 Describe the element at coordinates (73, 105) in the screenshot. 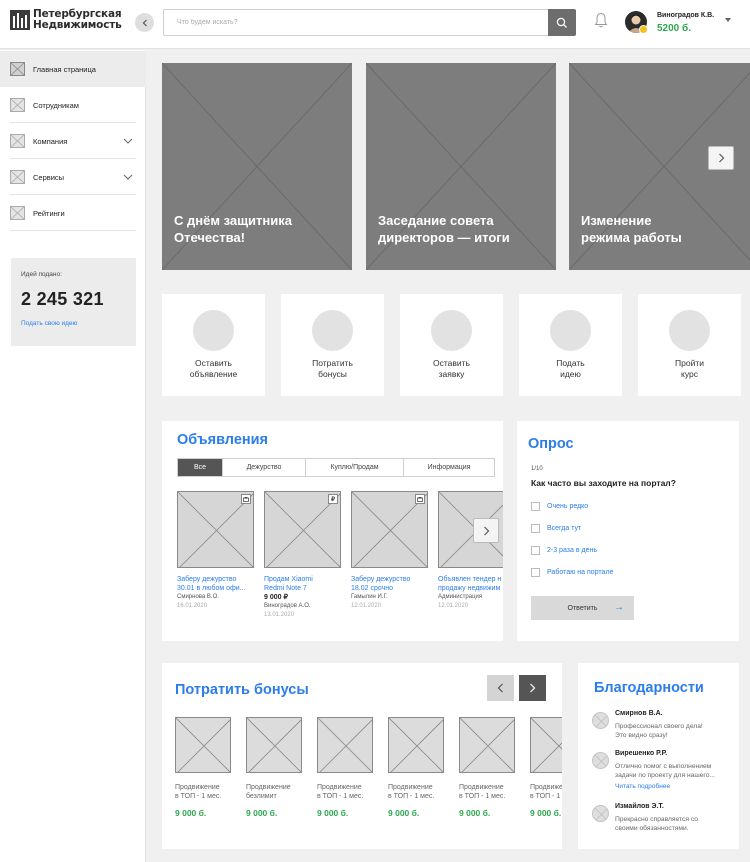

I see `sidebar-item-employees: Сотрудникам` at that location.